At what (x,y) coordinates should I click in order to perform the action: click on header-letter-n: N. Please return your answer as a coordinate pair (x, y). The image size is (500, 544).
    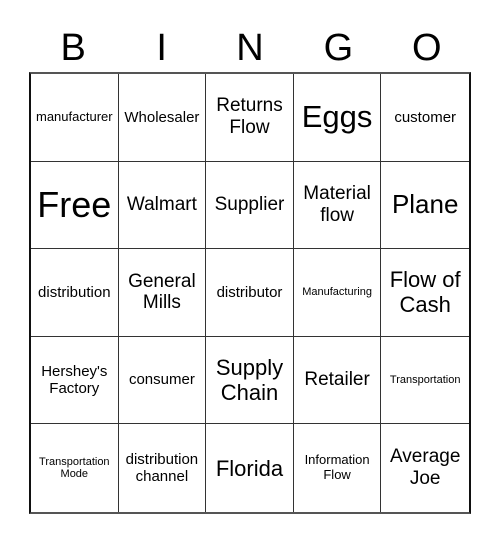
    Looking at the image, I should click on (250, 48).